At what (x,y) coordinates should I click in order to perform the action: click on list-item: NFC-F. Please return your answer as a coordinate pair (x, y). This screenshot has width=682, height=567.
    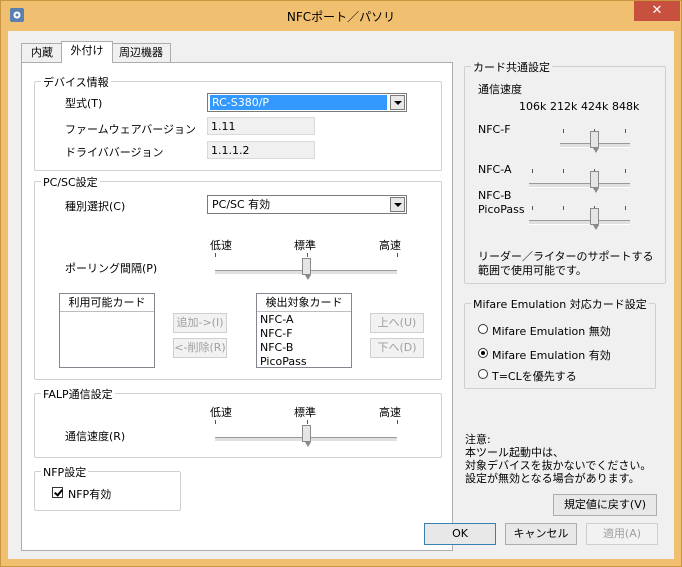
    Looking at the image, I should click on (276, 334).